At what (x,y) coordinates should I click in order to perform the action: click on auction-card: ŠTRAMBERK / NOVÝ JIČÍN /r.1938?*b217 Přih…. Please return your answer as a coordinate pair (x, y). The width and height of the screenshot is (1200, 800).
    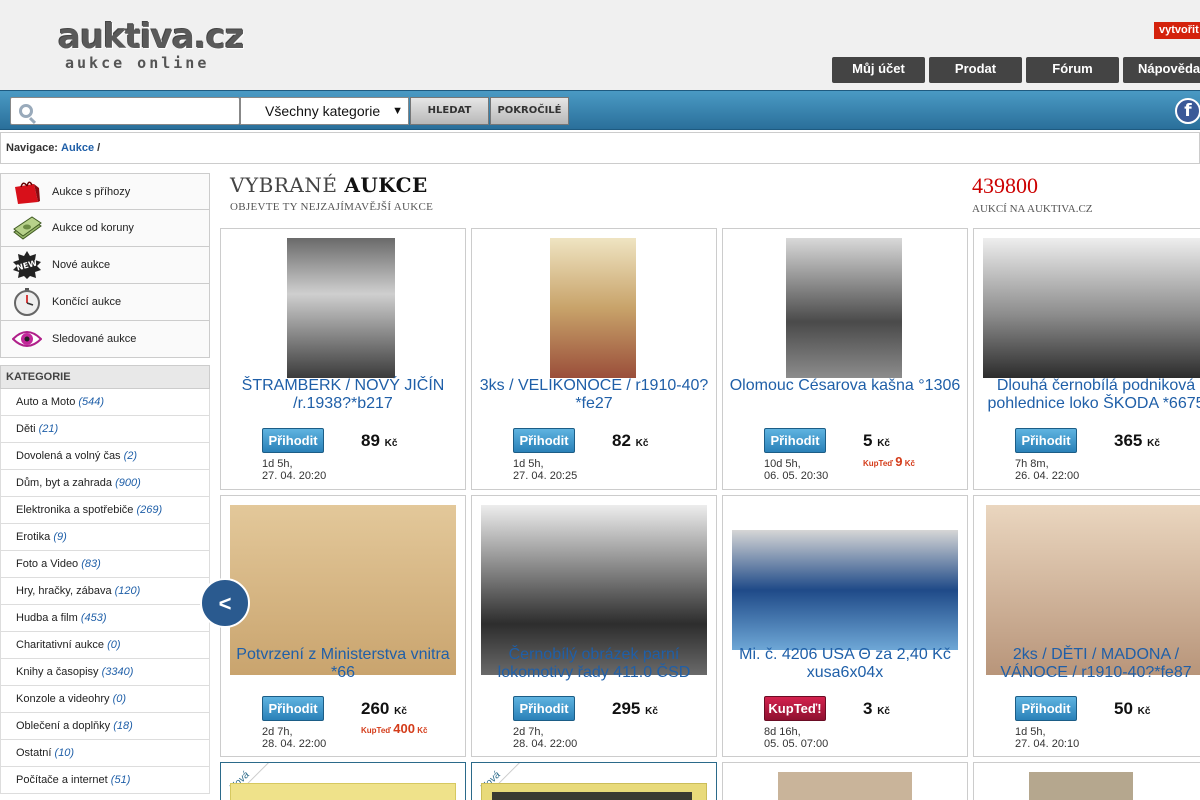
    Looking at the image, I should click on (343, 359).